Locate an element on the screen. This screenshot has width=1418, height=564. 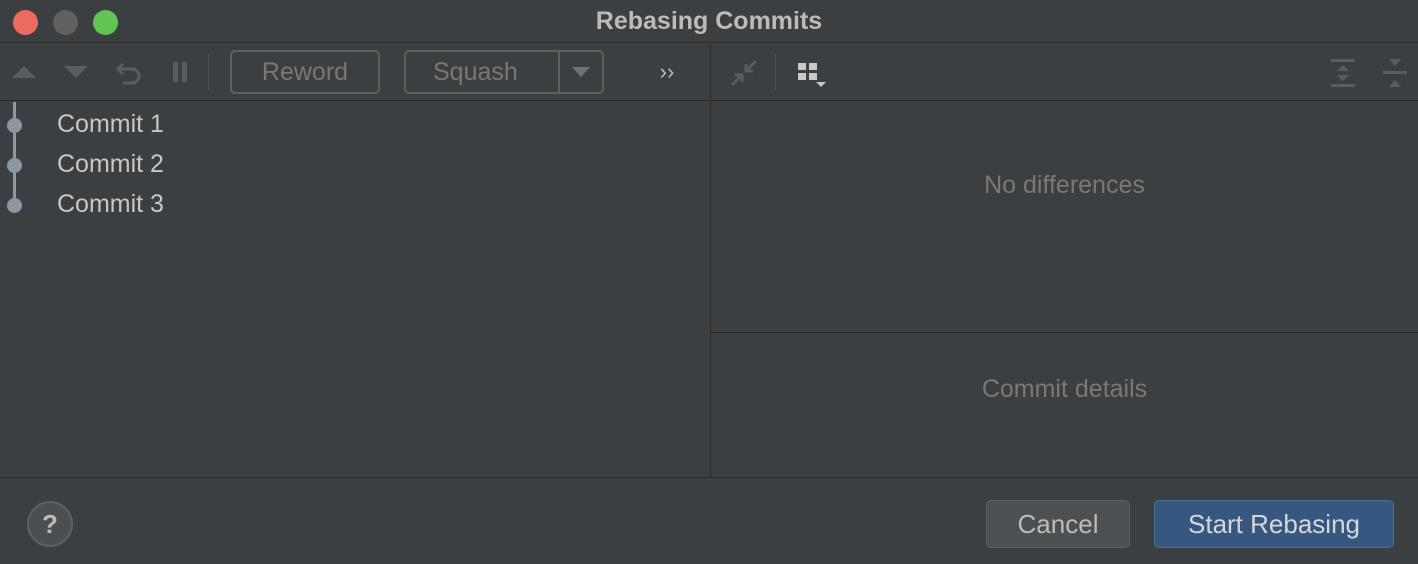
expand-all-icon is located at coordinates (1343, 73).